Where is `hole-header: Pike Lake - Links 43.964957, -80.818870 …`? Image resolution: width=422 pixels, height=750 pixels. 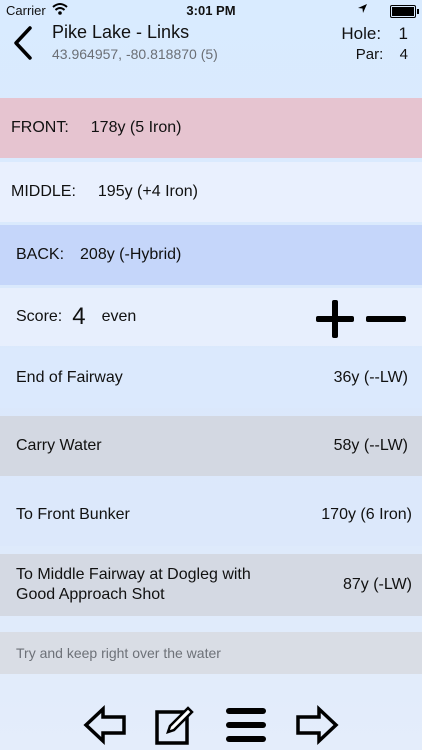 hole-header: Pike Lake - Links 43.964957, -80.818870 … is located at coordinates (211, 59).